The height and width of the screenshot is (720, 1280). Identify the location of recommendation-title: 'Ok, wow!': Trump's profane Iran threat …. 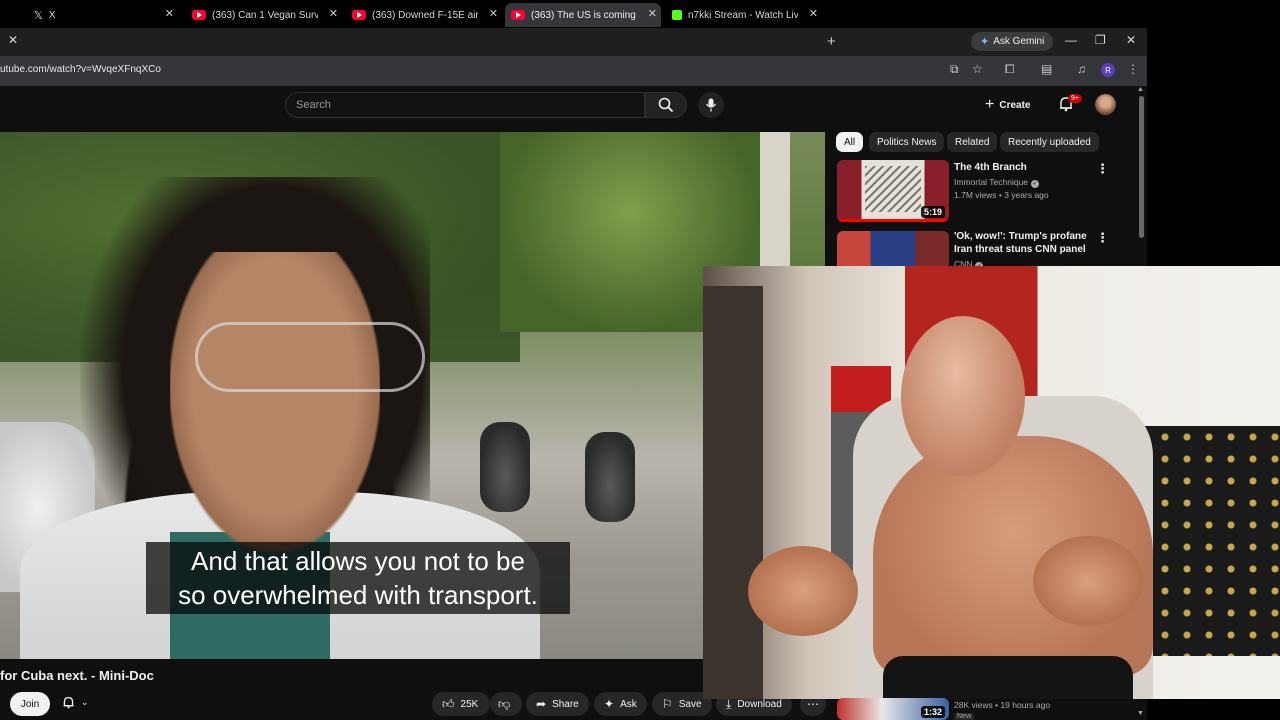
(1024, 243).